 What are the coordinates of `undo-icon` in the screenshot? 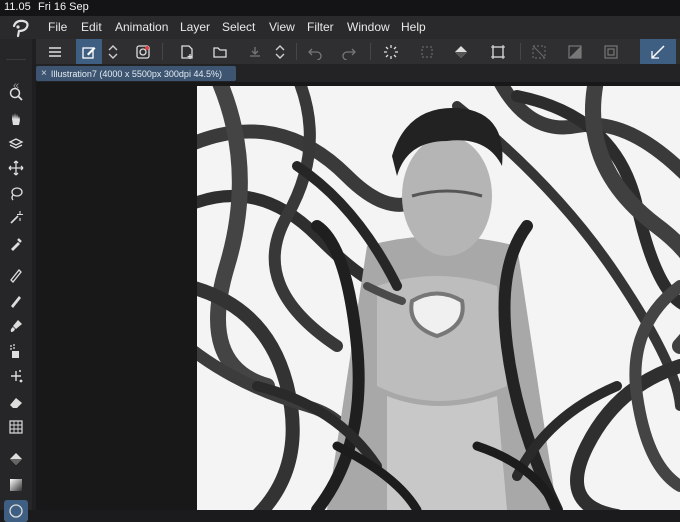 It's located at (315, 54).